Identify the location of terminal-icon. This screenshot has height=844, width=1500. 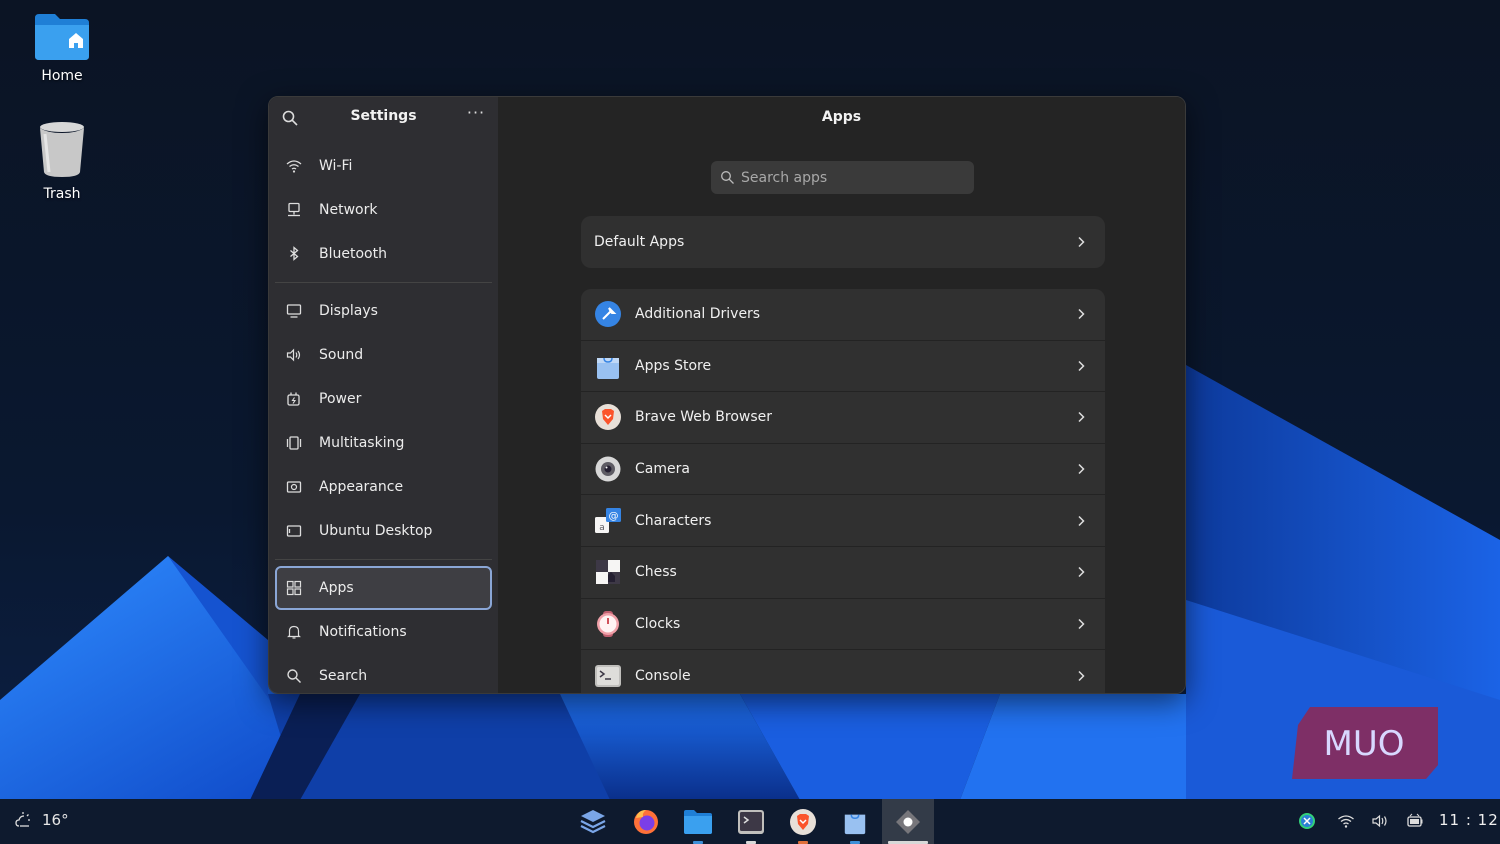
(751, 821).